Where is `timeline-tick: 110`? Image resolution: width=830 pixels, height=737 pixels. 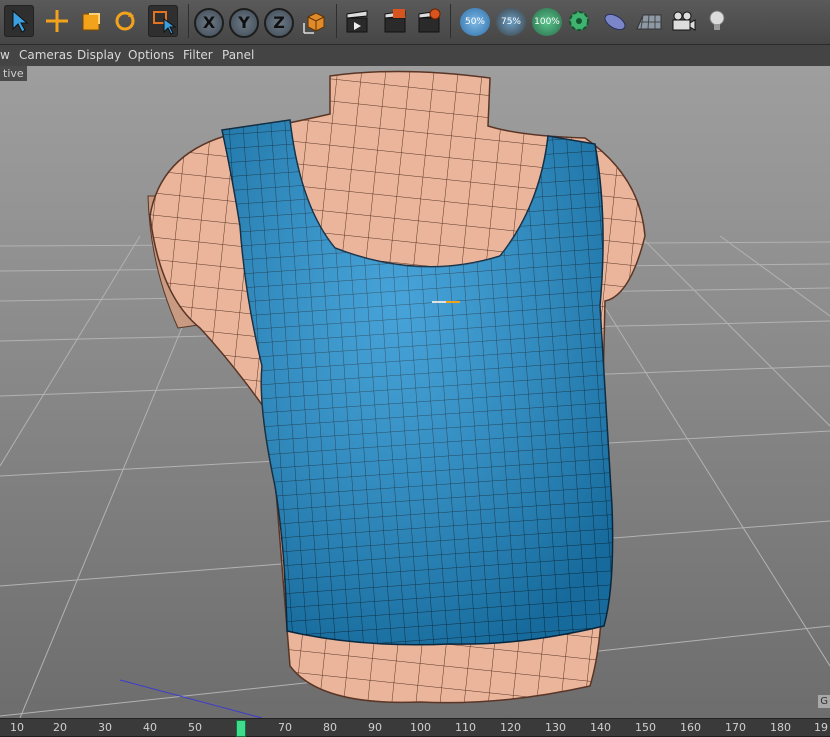 timeline-tick: 110 is located at coordinates (465, 727).